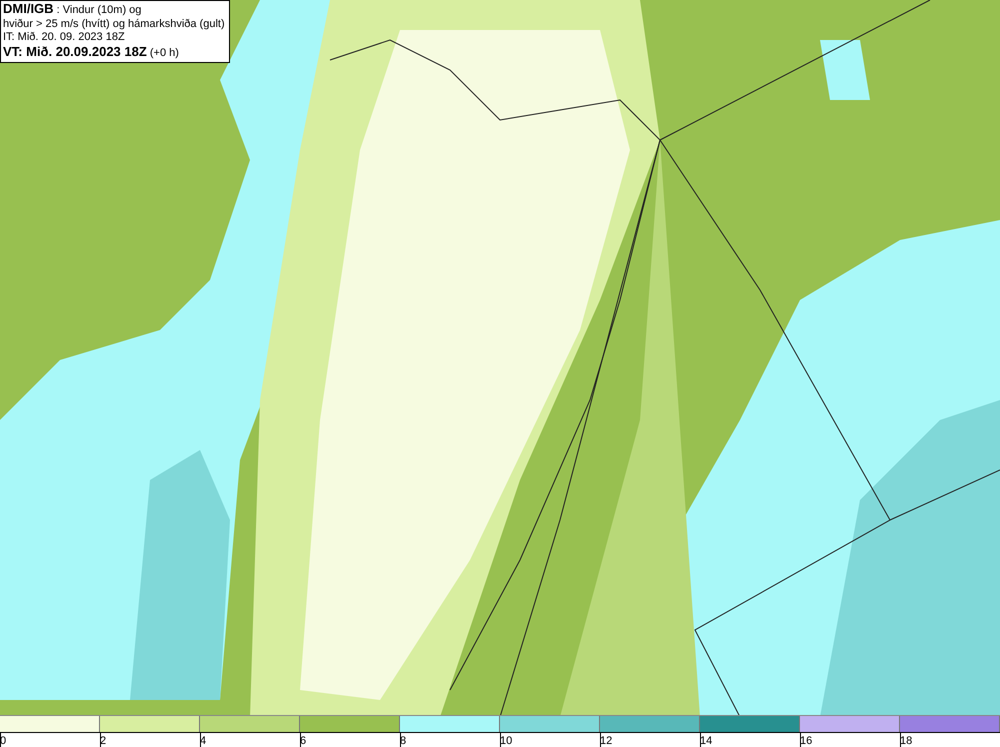 This screenshot has width=1000, height=747. What do you see at coordinates (203, 741) in the screenshot?
I see `legend-label: 4` at bounding box center [203, 741].